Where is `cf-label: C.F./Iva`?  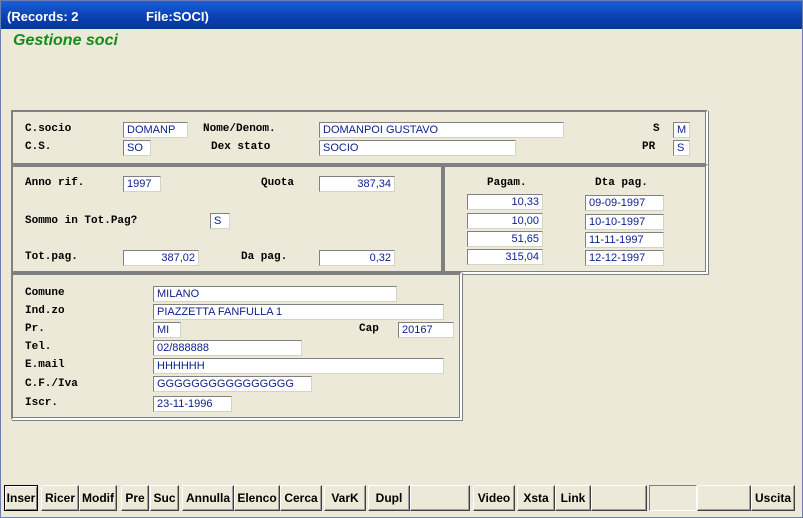 cf-label: C.F./Iva is located at coordinates (51, 384).